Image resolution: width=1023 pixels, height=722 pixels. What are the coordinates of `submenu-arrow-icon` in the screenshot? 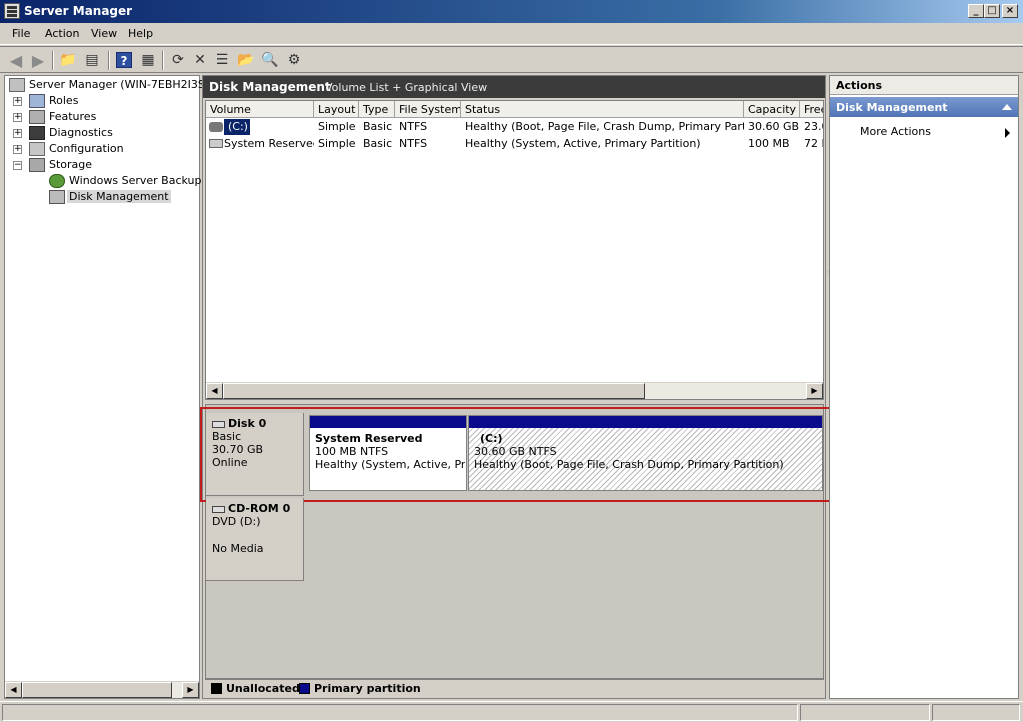 It's located at (1007, 133).